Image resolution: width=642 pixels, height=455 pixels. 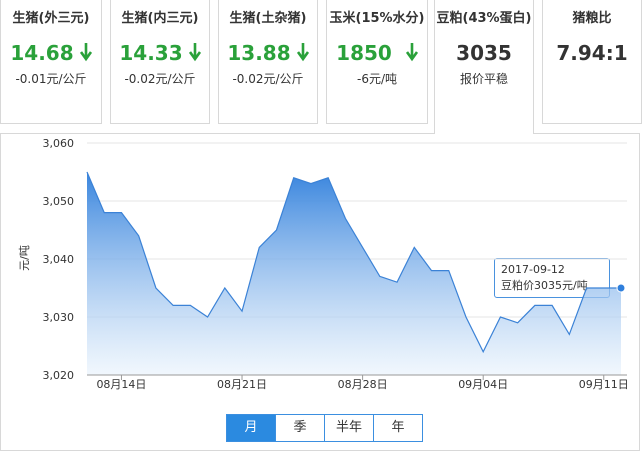 I want to click on card-title: 生猪(内三元), so click(x=160, y=18).